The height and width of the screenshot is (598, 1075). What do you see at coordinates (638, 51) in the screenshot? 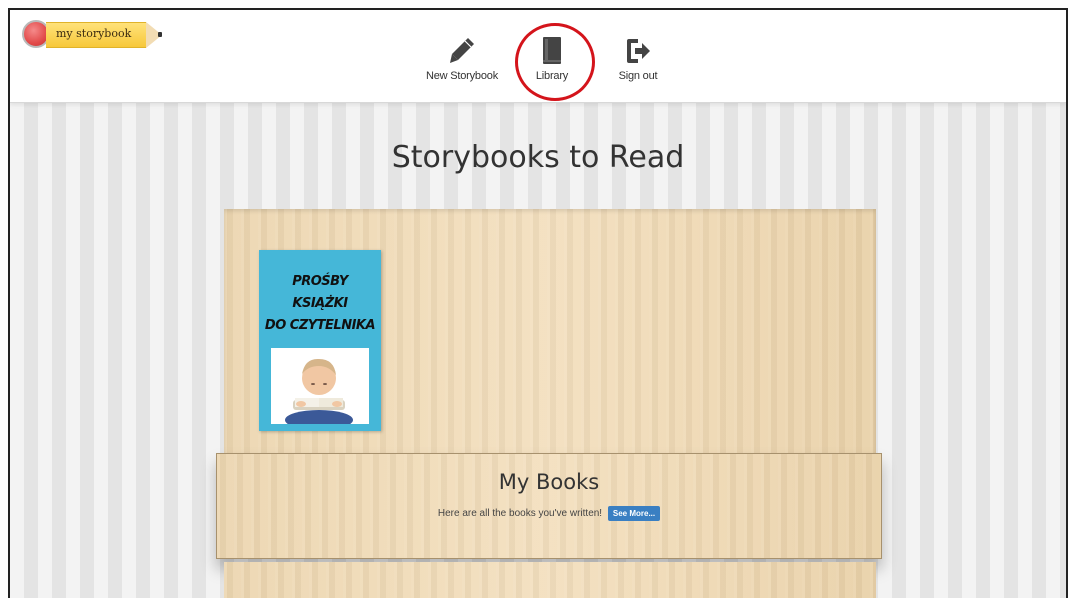
I see `sign-out-icon` at bounding box center [638, 51].